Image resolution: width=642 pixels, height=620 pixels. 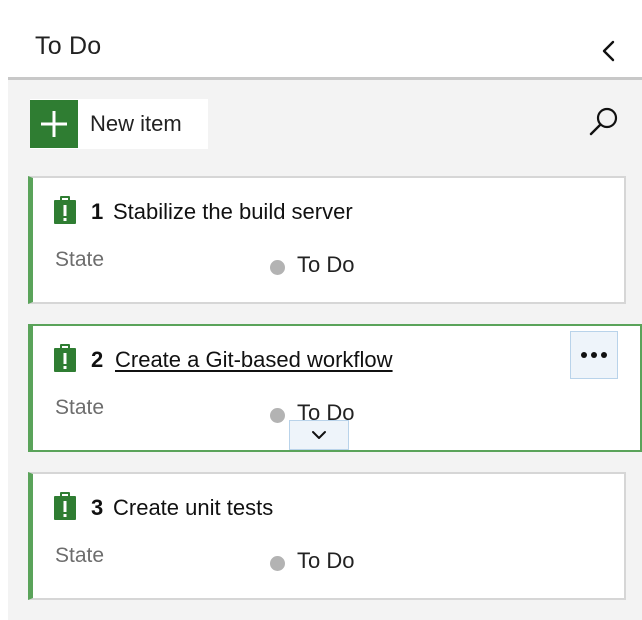 What do you see at coordinates (97, 507) in the screenshot?
I see `work-item-id: 3` at bounding box center [97, 507].